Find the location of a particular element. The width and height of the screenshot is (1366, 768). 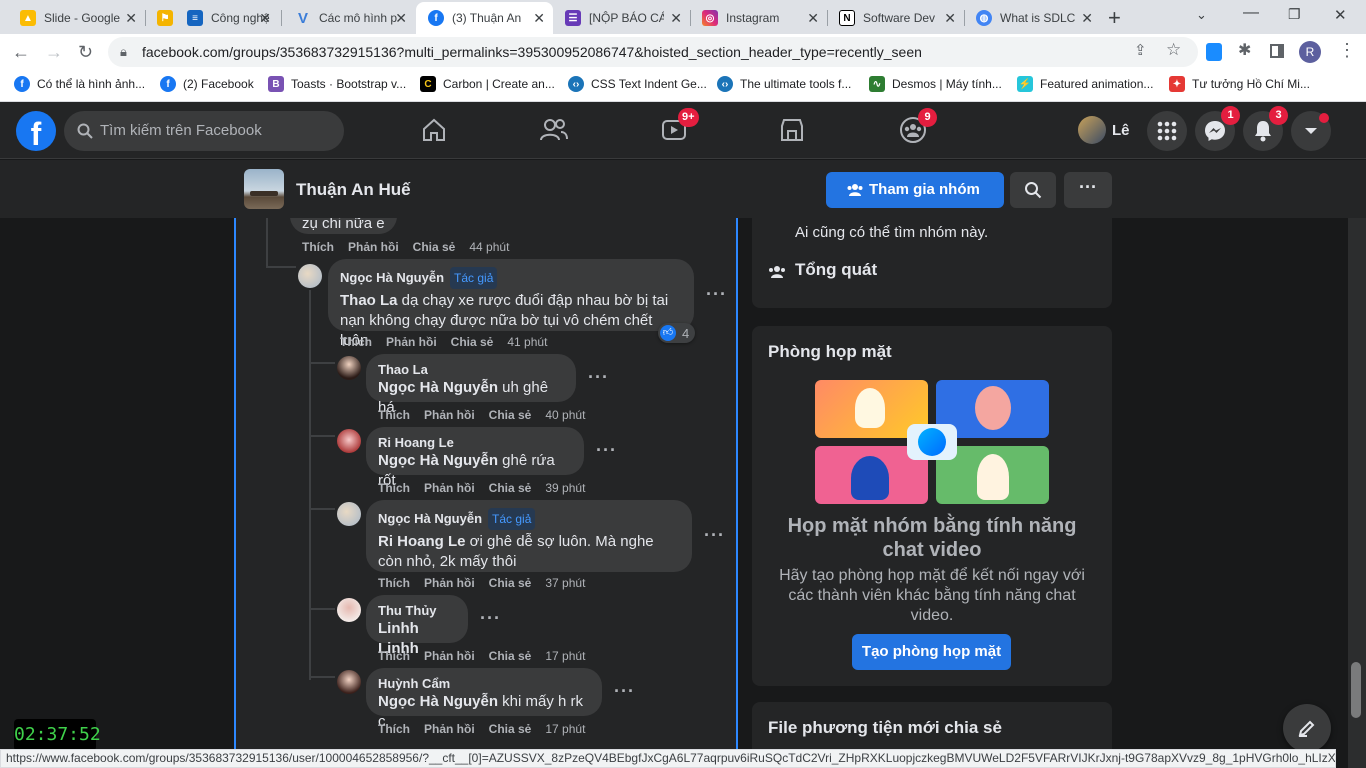

comment-author: Ri Hoang Le is located at coordinates (475, 443).